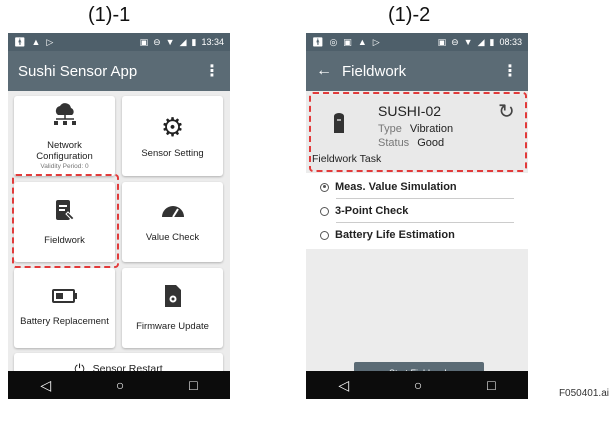 The image size is (614, 426). Describe the element at coordinates (172, 153) in the screenshot. I see `sensor-setting-label: Sensor Setting` at that location.